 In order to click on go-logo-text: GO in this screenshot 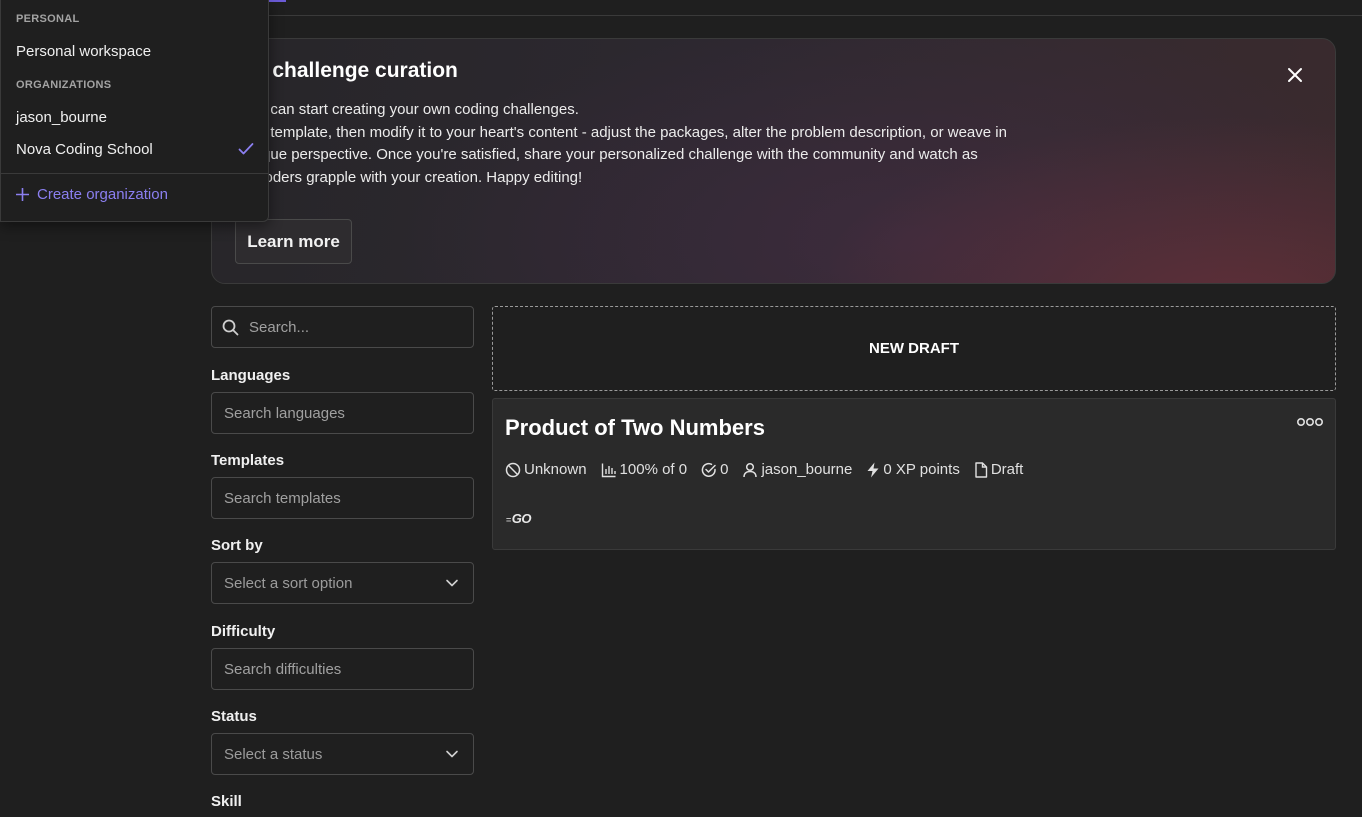, I will do `click(521, 518)`.